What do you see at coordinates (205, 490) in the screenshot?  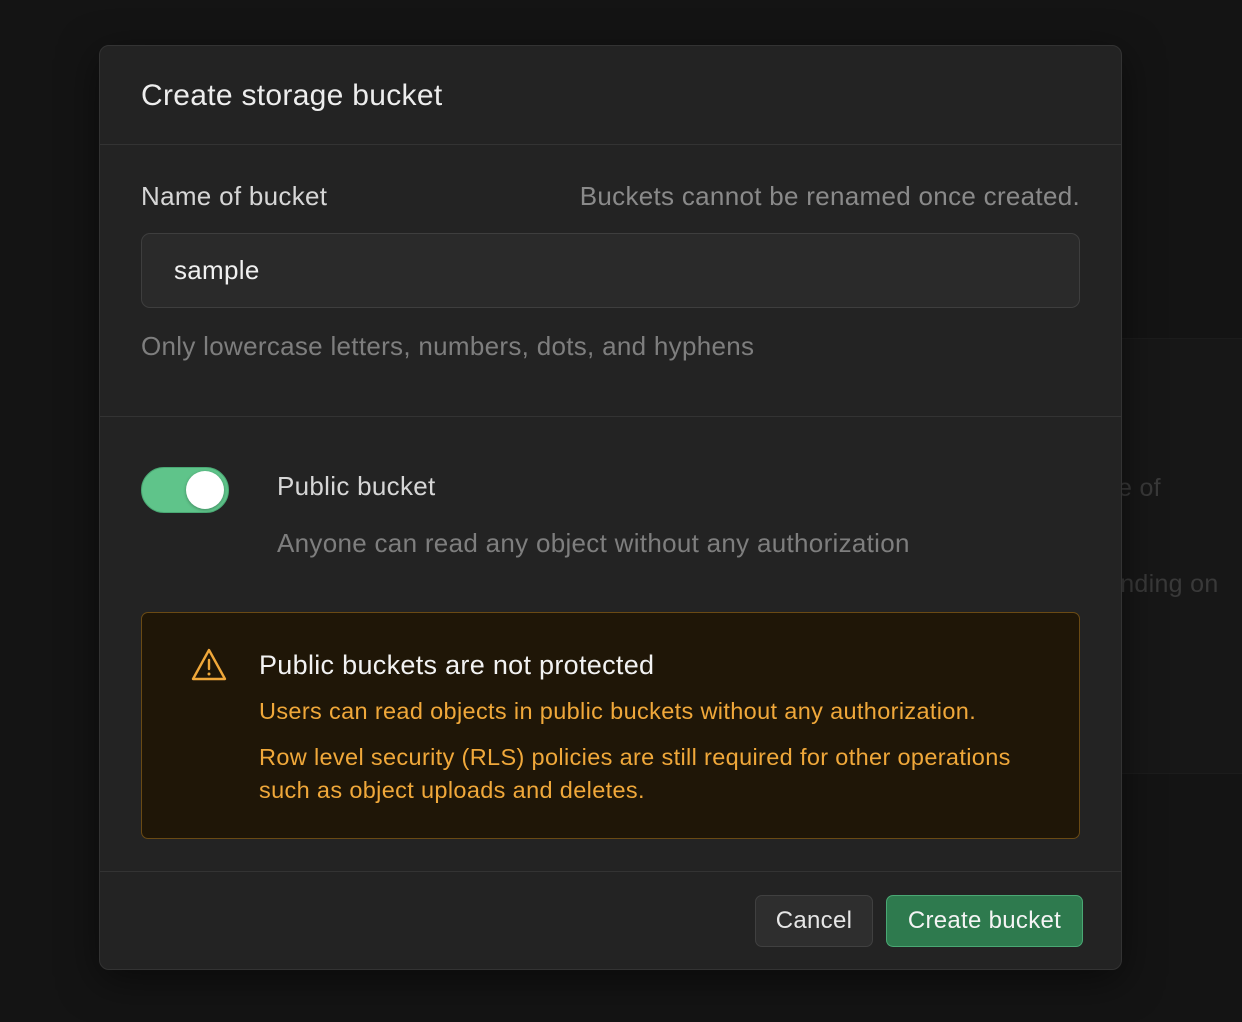 I see `toggle-knob` at bounding box center [205, 490].